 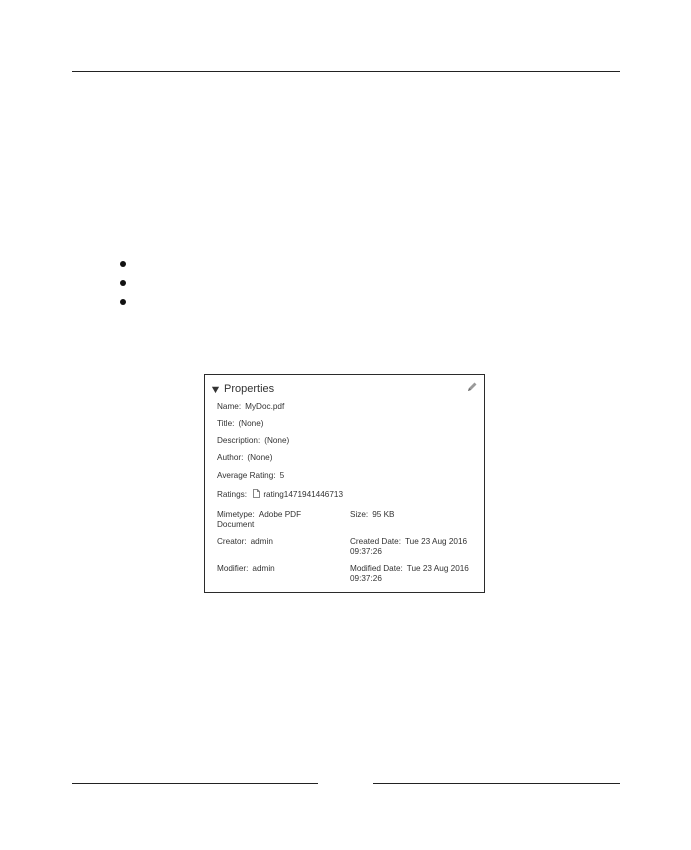 What do you see at coordinates (263, 568) in the screenshot?
I see `modifier-value: admin` at bounding box center [263, 568].